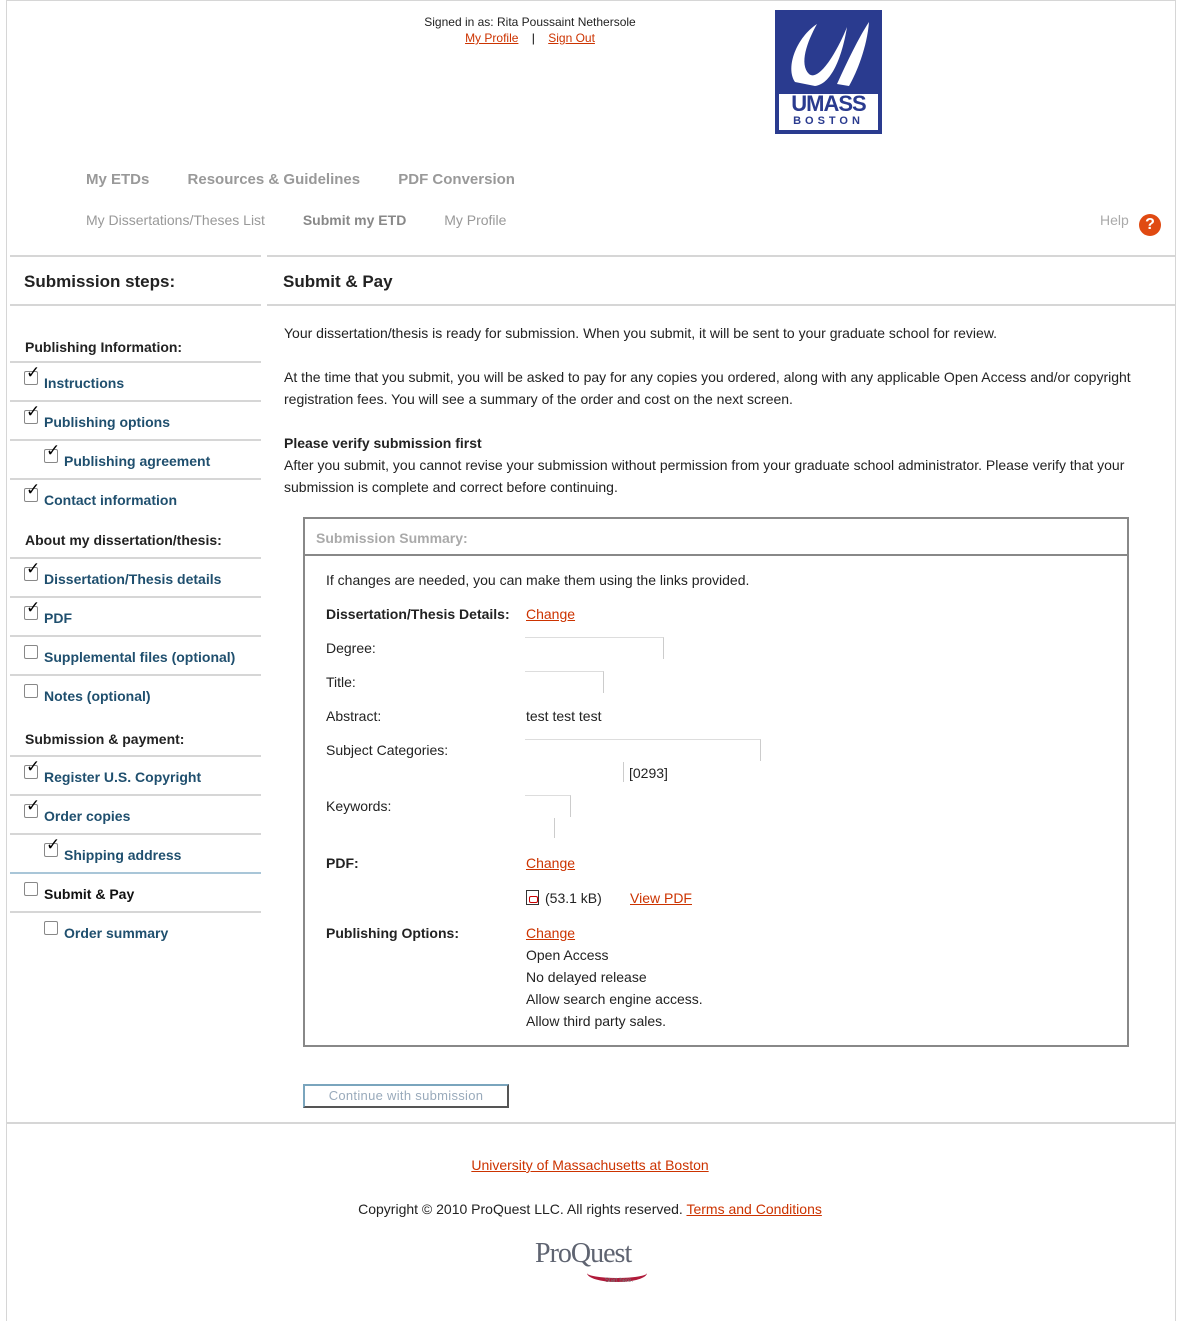 This screenshot has width=1180, height=1321. I want to click on group-title-submission: Submission & payment:, so click(105, 739).